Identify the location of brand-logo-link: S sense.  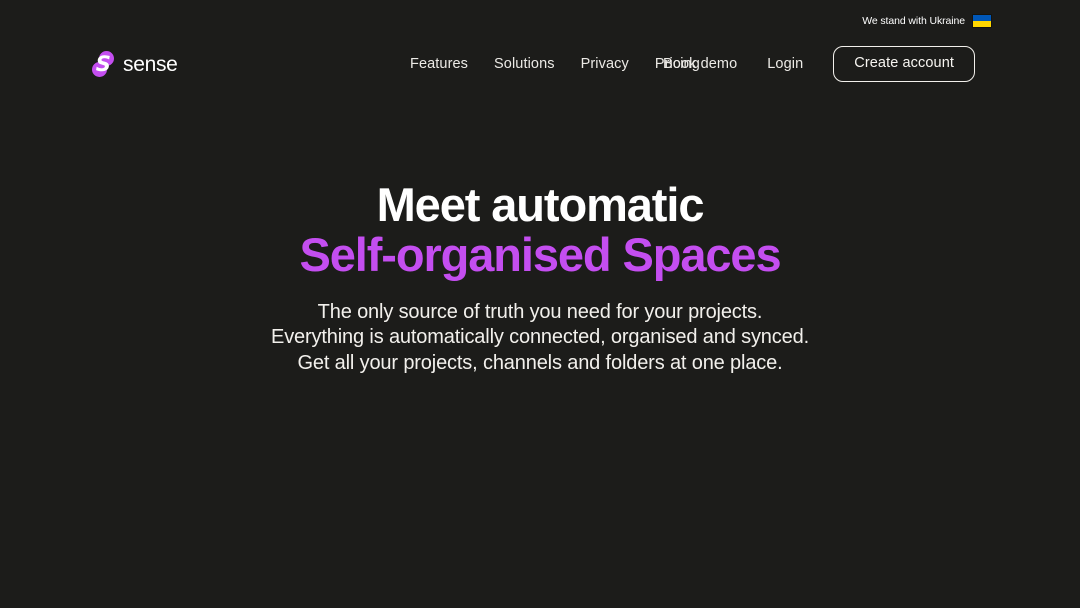
(135, 64).